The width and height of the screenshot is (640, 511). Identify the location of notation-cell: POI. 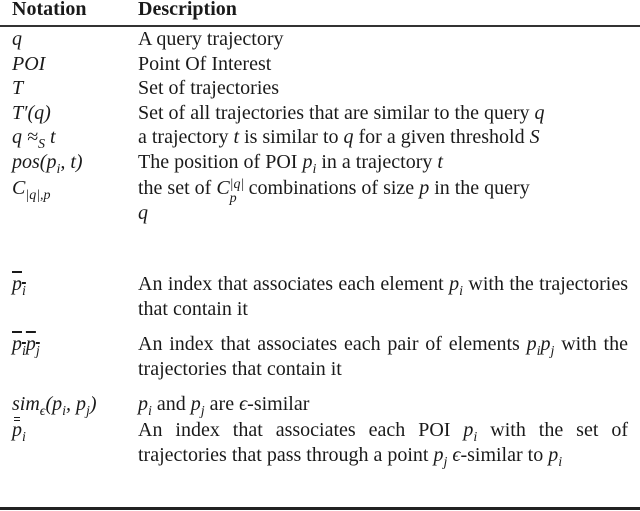
(29, 63).